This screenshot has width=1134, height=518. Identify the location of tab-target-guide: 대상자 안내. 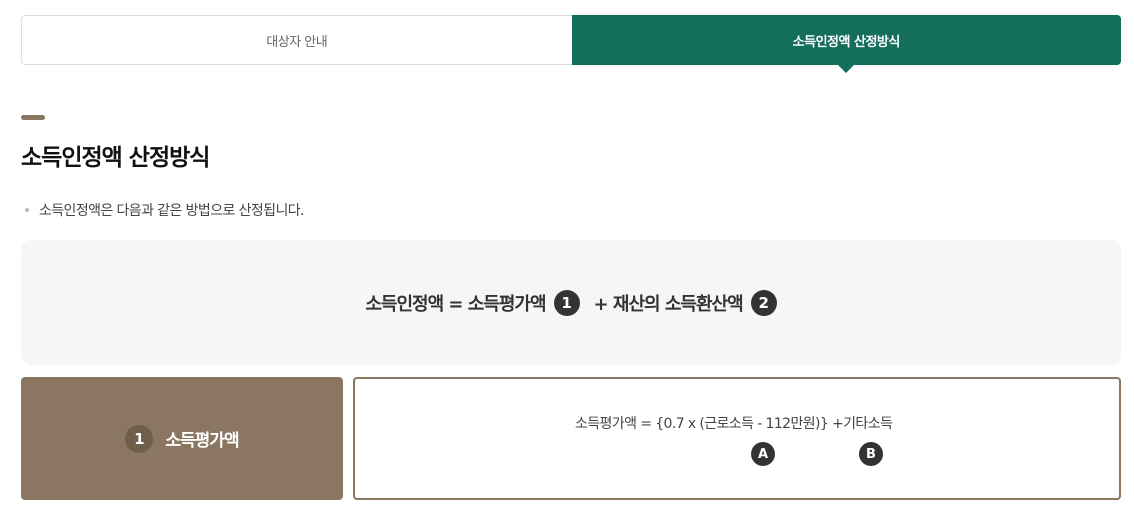
(296, 40).